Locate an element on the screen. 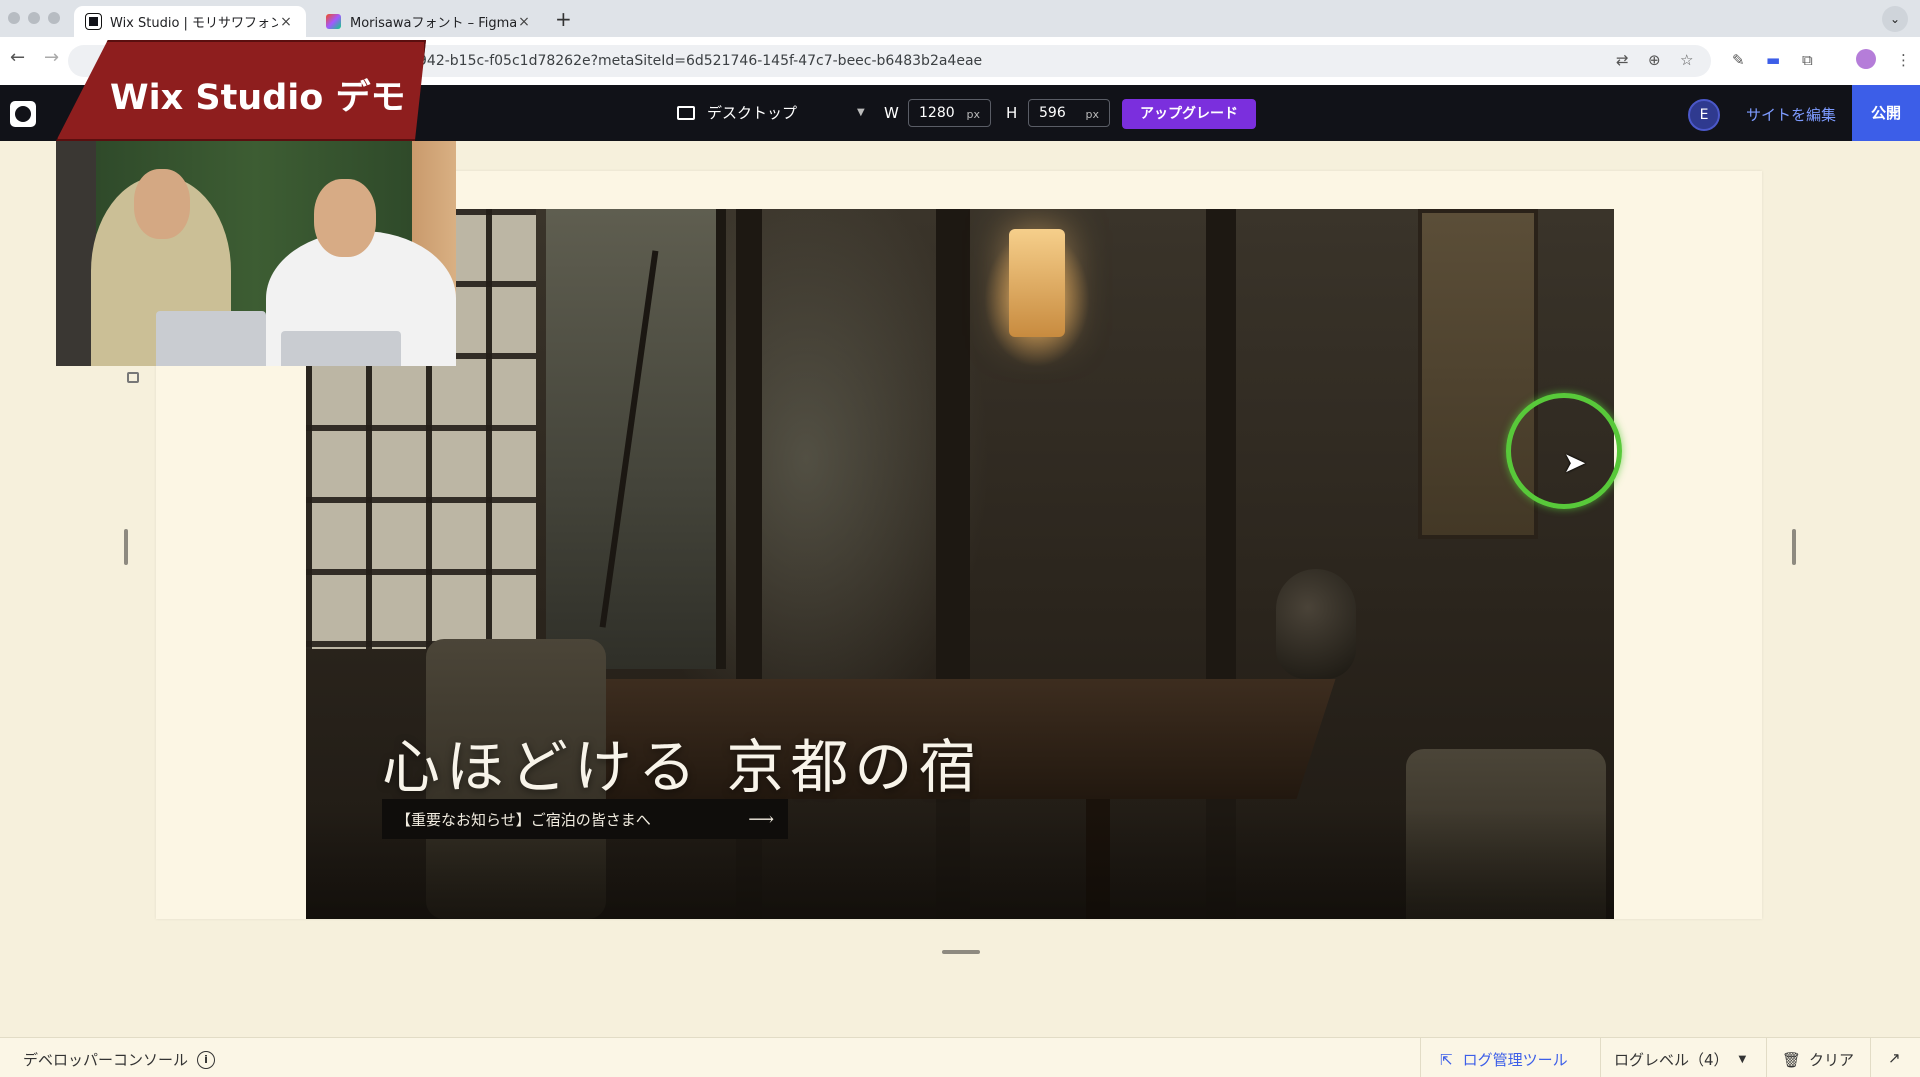 The width and height of the screenshot is (1920, 1077). arrow-right-icon: ⟶ is located at coordinates (761, 819).